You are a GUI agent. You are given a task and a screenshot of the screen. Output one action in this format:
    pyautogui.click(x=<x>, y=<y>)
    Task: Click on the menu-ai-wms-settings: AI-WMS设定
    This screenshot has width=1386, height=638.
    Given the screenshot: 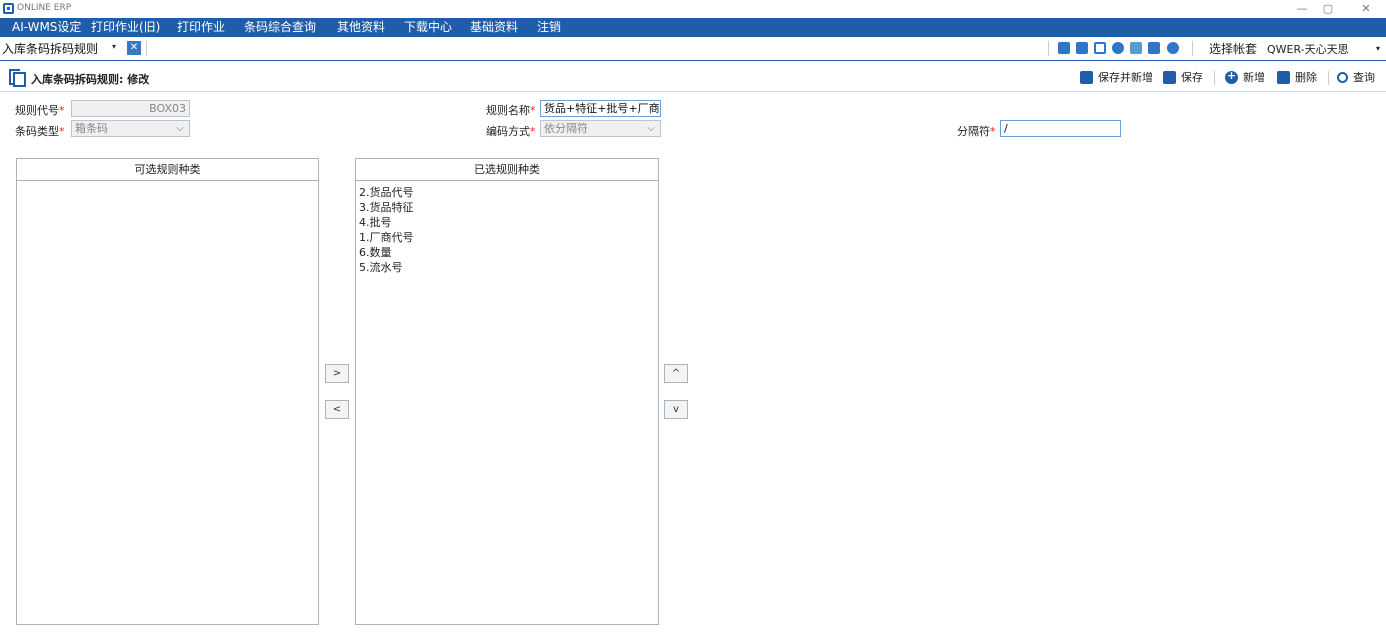 What is the action you would take?
    pyautogui.click(x=46, y=27)
    